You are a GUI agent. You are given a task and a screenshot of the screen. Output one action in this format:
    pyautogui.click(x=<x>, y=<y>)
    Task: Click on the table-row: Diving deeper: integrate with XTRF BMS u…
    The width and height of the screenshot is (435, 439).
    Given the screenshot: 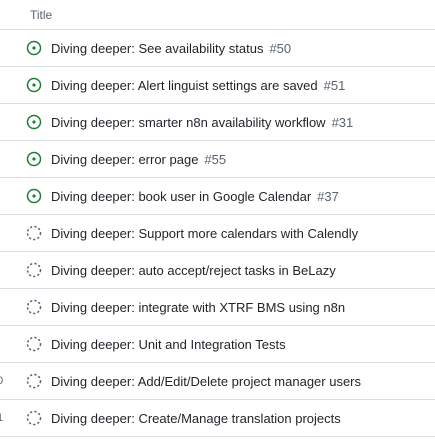 What is the action you would take?
    pyautogui.click(x=217, y=307)
    